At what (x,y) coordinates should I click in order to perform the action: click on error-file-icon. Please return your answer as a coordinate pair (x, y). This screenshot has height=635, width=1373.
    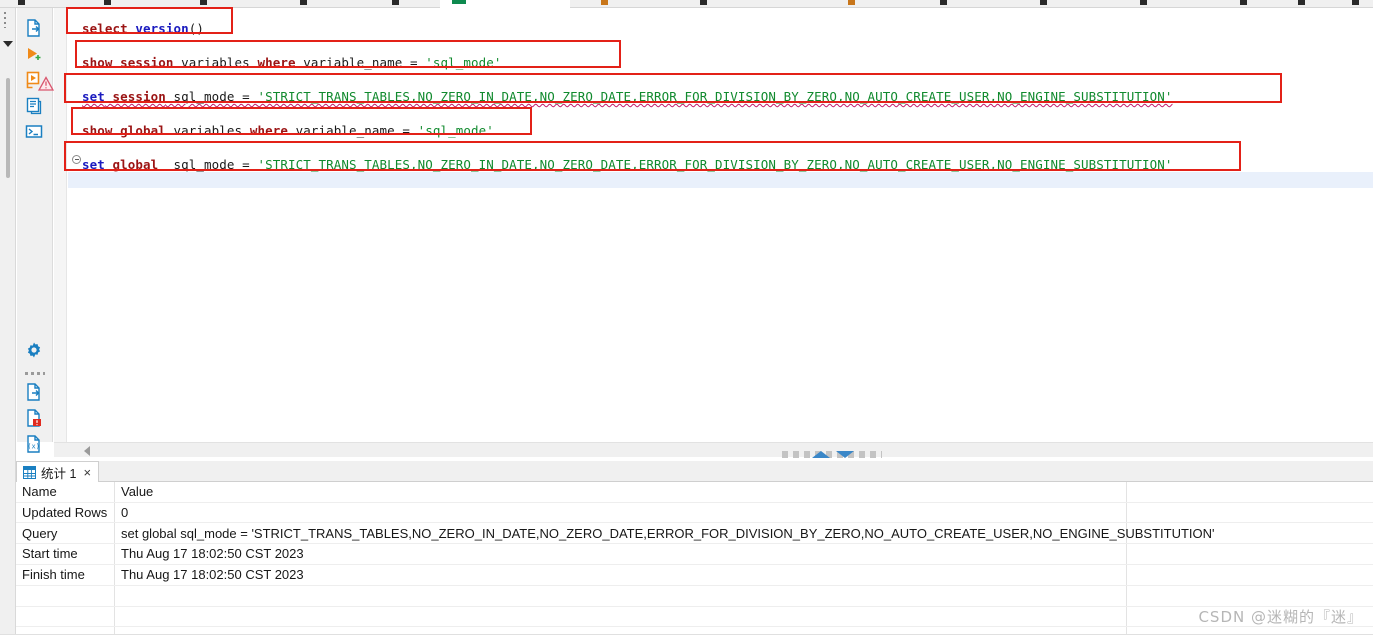
    Looking at the image, I should click on (34, 418).